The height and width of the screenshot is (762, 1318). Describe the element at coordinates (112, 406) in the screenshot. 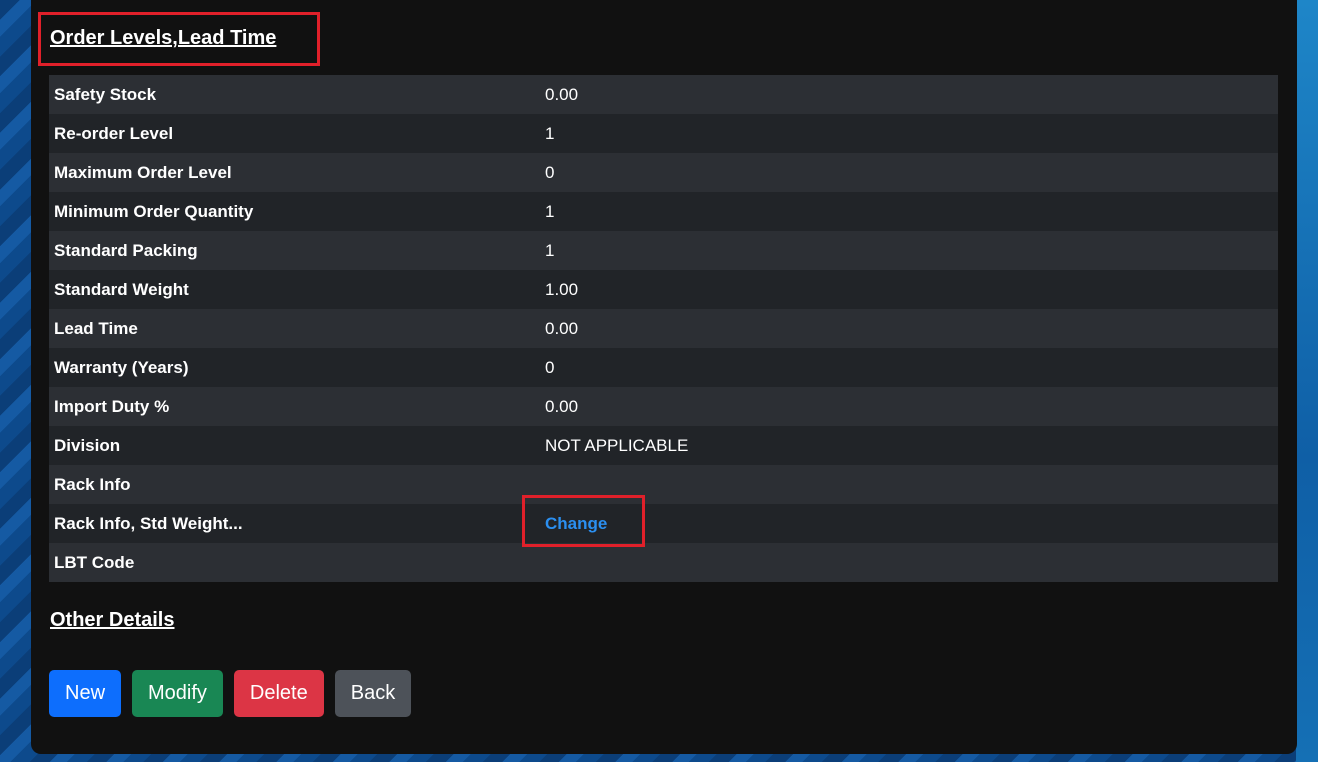

I see `row-label: Import Duty %` at that location.